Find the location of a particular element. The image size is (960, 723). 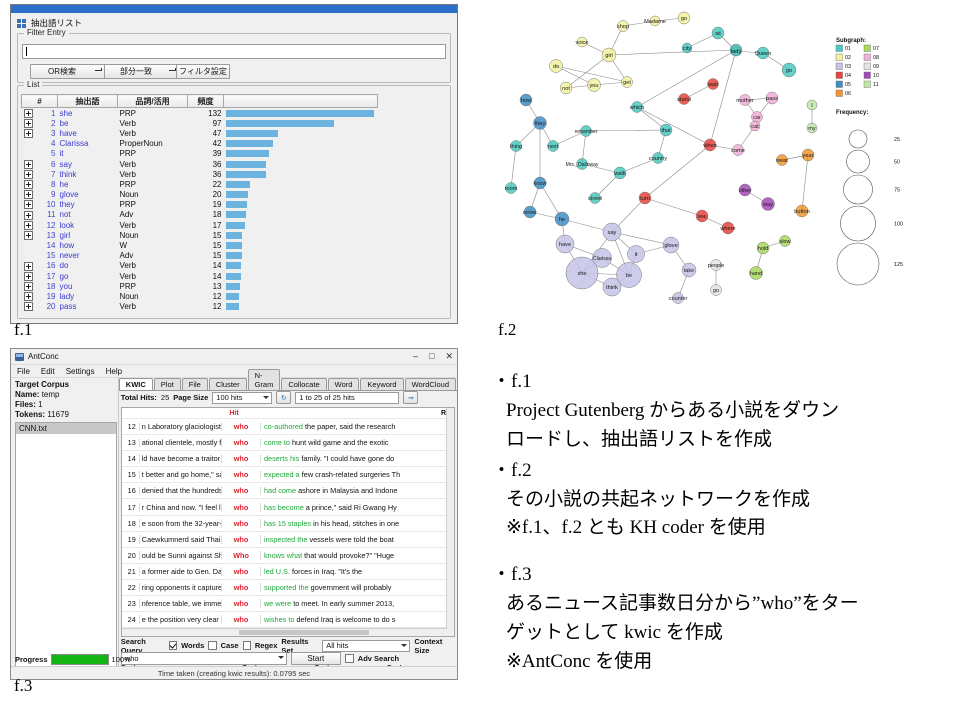

start-button: Start is located at coordinates (315, 658).